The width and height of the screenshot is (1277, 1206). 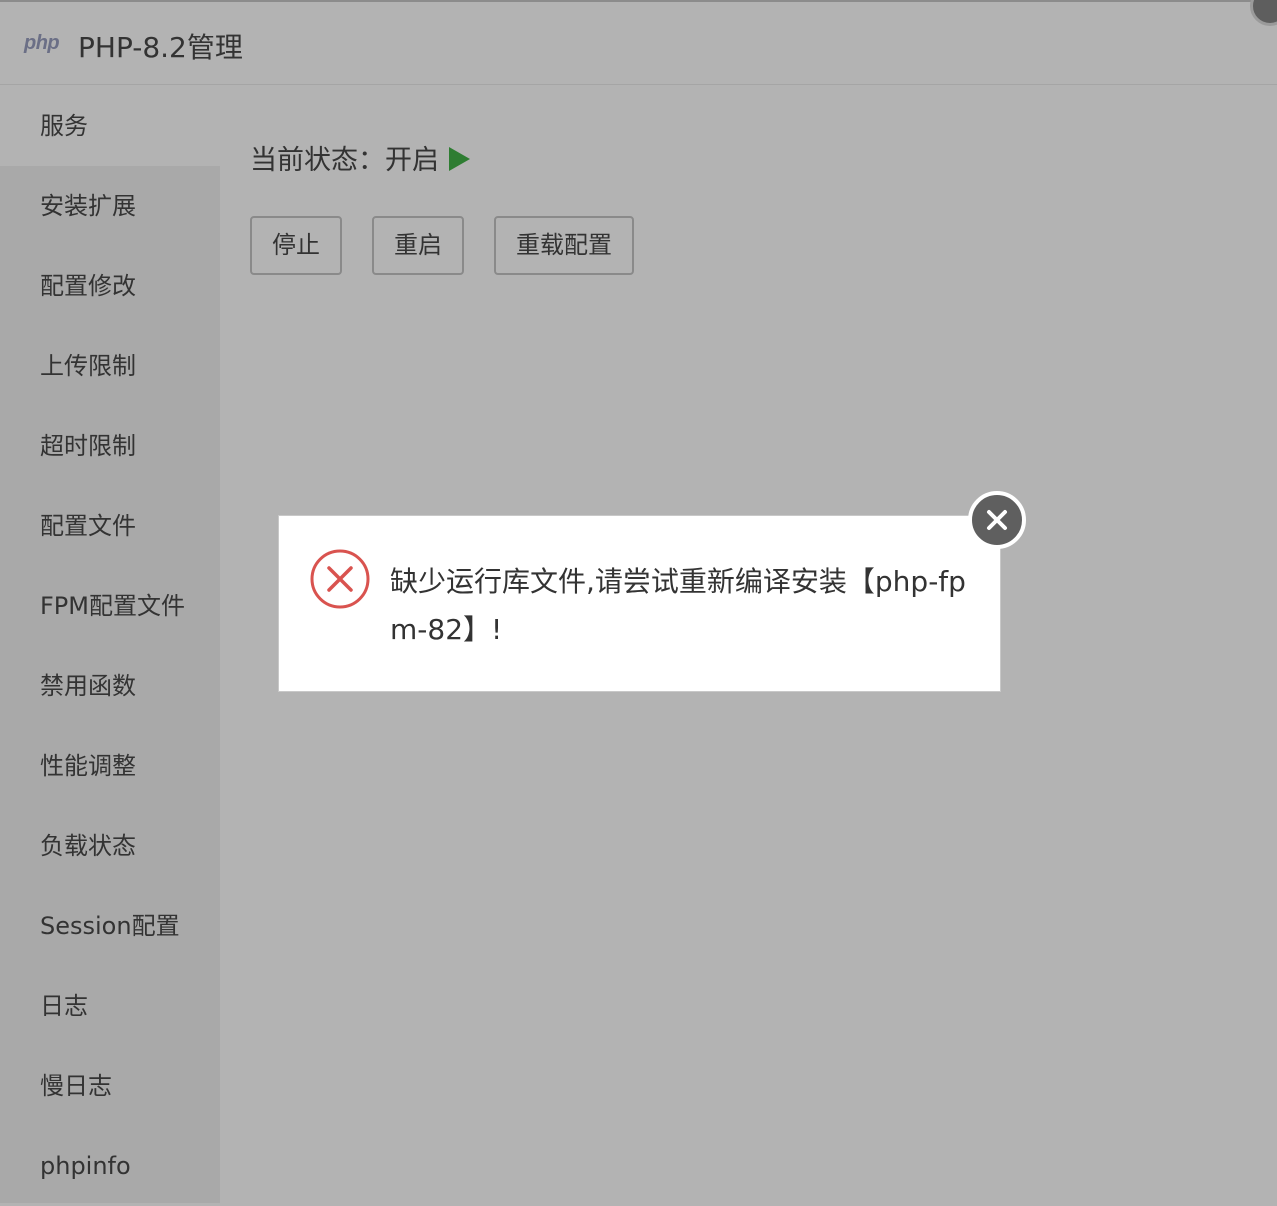 What do you see at coordinates (110, 1166) in the screenshot?
I see `sidebar-item-phpinfo: phpinfo` at bounding box center [110, 1166].